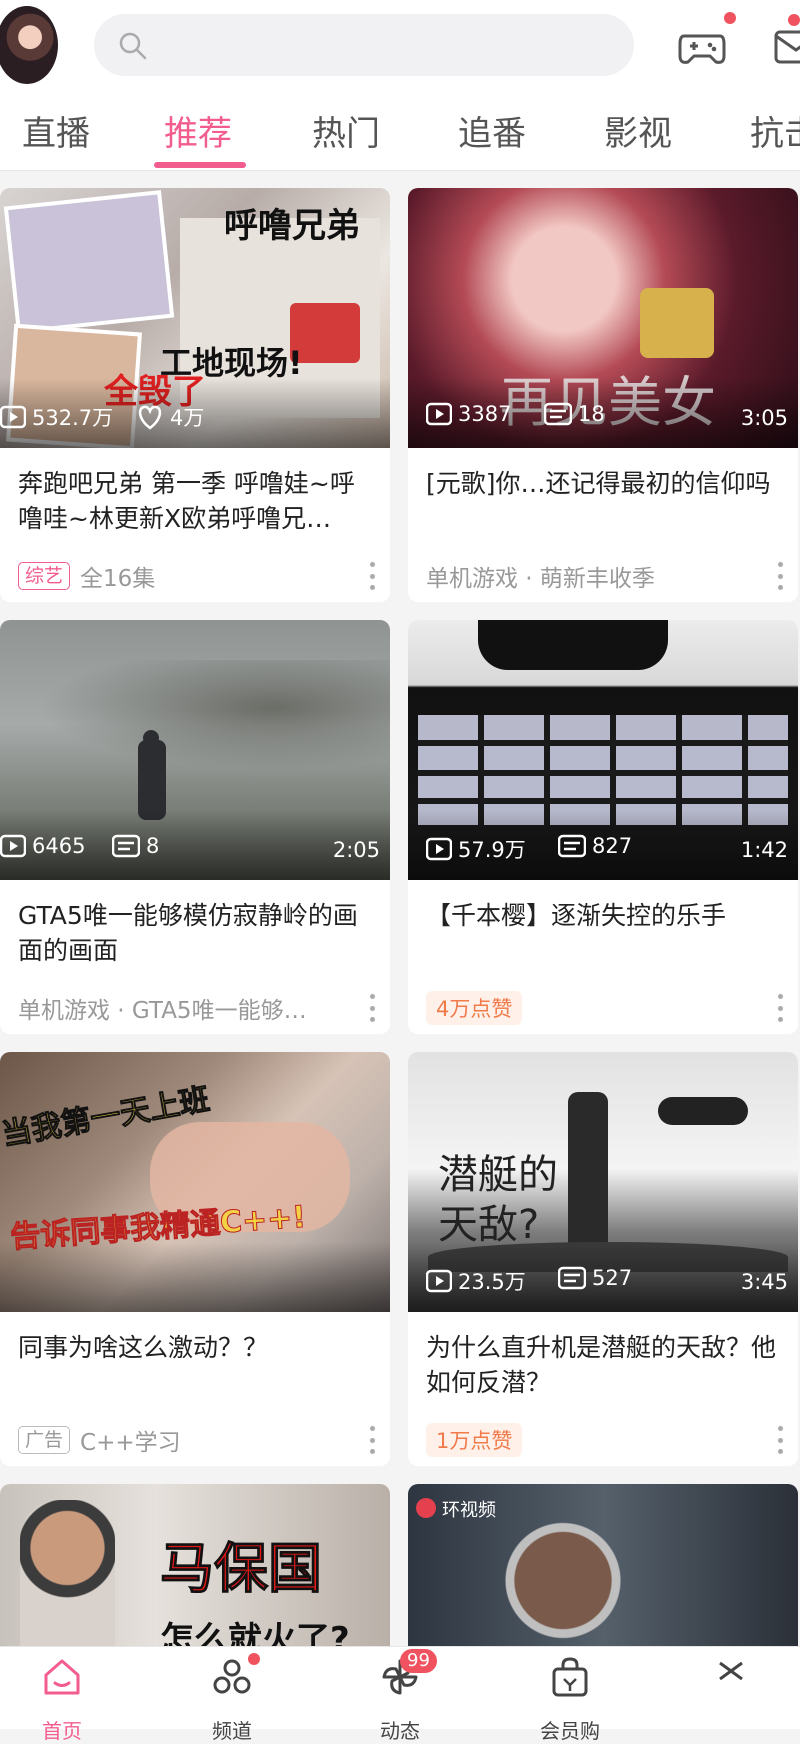  I want to click on danmaku-count: 18, so click(574, 414).